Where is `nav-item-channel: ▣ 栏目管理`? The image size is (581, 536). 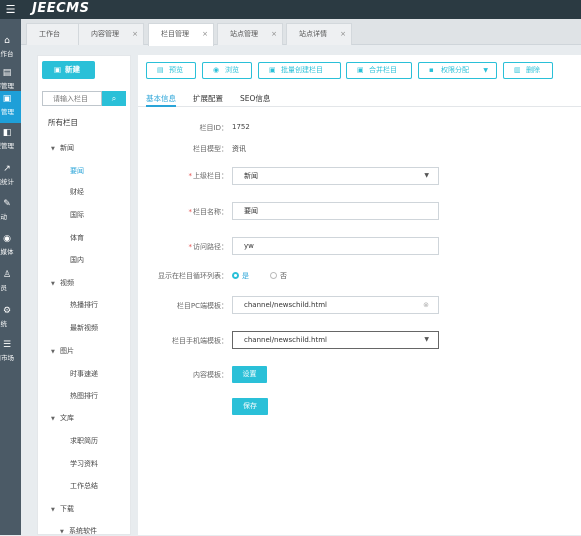
nav-item-channel: ▣ 栏目管理 is located at coordinates (10, 107).